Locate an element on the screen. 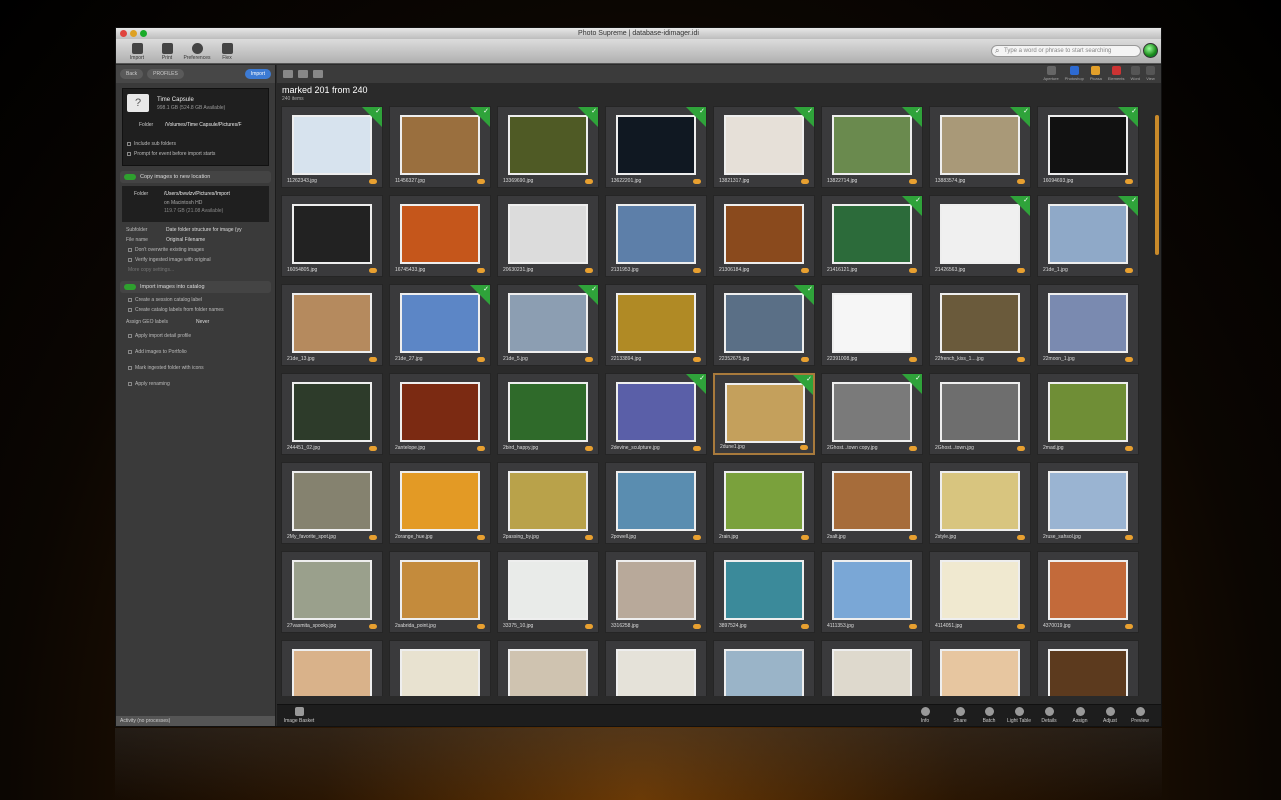 This screenshot has width=1281, height=800. thumbnail-cell: 22moon_1.jpg is located at coordinates (1088, 325).